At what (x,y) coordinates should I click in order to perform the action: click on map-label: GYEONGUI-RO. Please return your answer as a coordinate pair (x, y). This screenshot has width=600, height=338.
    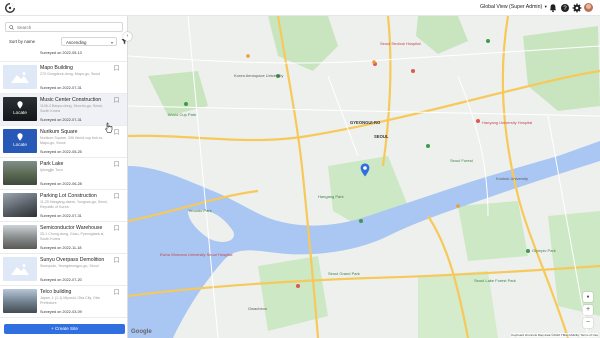
    Looking at the image, I should click on (365, 122).